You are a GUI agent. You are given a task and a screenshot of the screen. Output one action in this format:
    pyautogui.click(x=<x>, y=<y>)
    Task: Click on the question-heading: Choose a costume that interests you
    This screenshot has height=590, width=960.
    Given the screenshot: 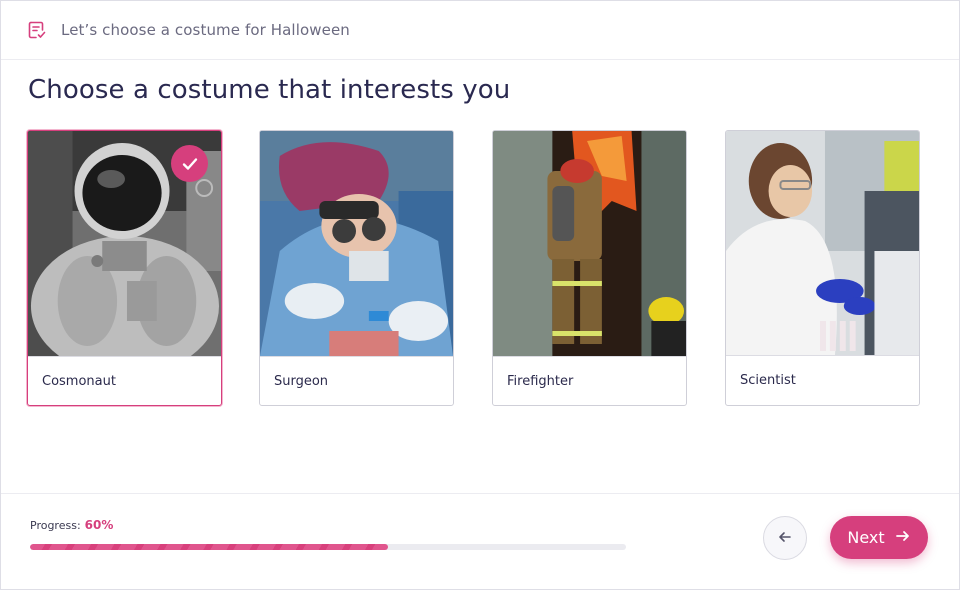 What is the action you would take?
    pyautogui.click(x=269, y=90)
    